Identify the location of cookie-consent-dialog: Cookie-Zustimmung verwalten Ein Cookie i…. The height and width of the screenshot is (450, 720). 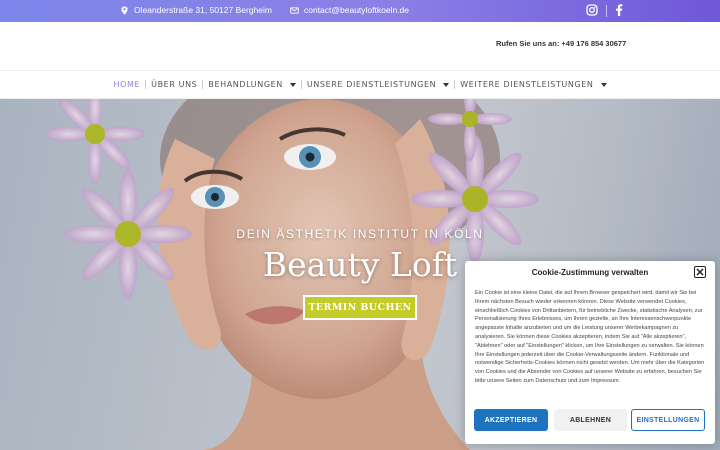
(590, 352).